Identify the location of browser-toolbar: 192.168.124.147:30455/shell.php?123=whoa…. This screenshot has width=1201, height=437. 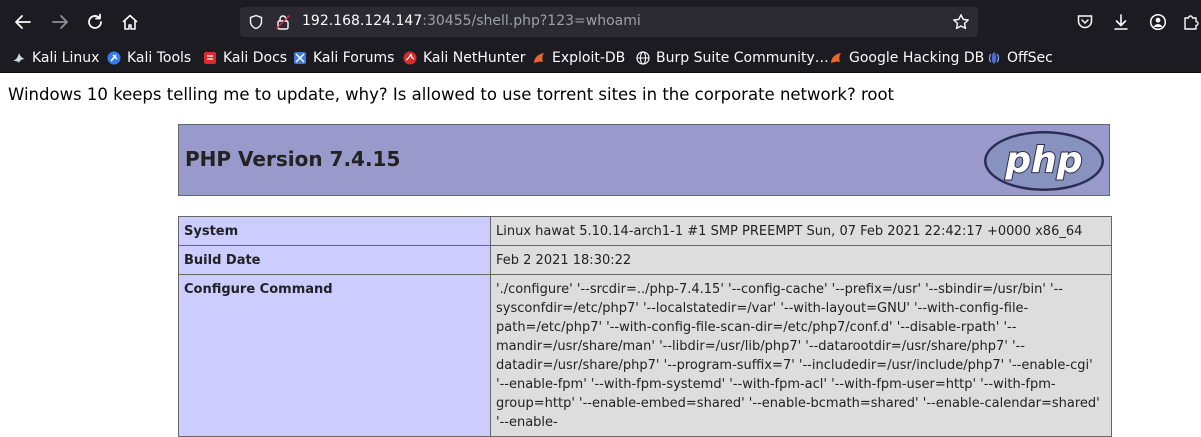
(600, 22).